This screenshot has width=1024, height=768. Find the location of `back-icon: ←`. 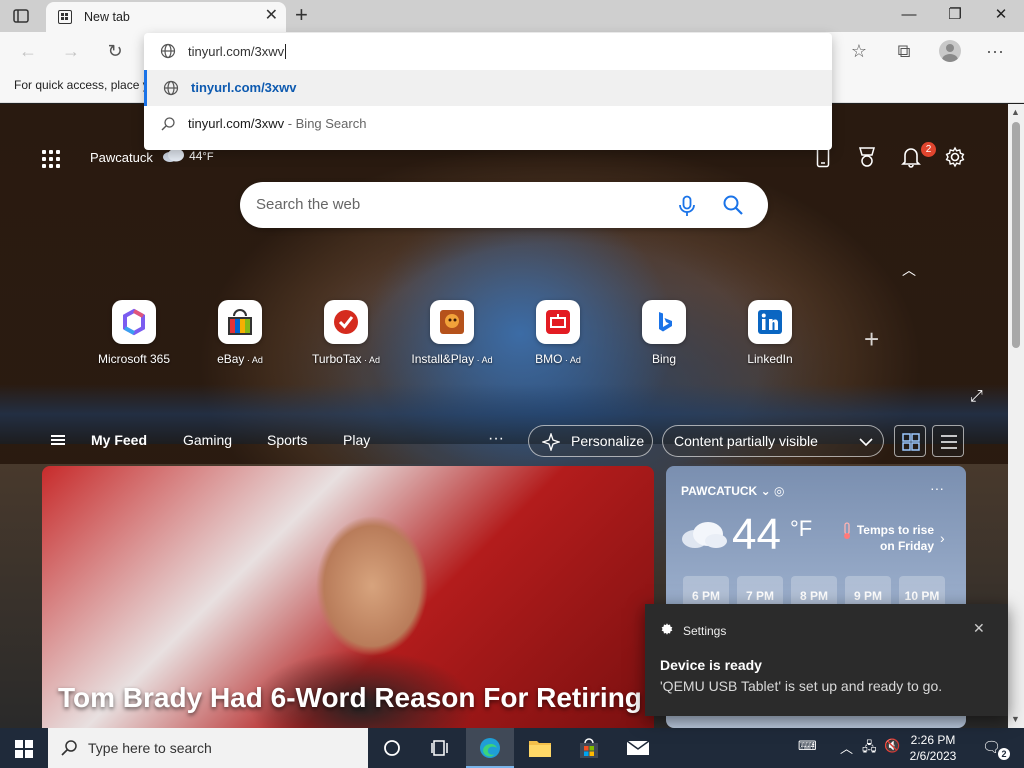

back-icon: ← is located at coordinates (28, 51).